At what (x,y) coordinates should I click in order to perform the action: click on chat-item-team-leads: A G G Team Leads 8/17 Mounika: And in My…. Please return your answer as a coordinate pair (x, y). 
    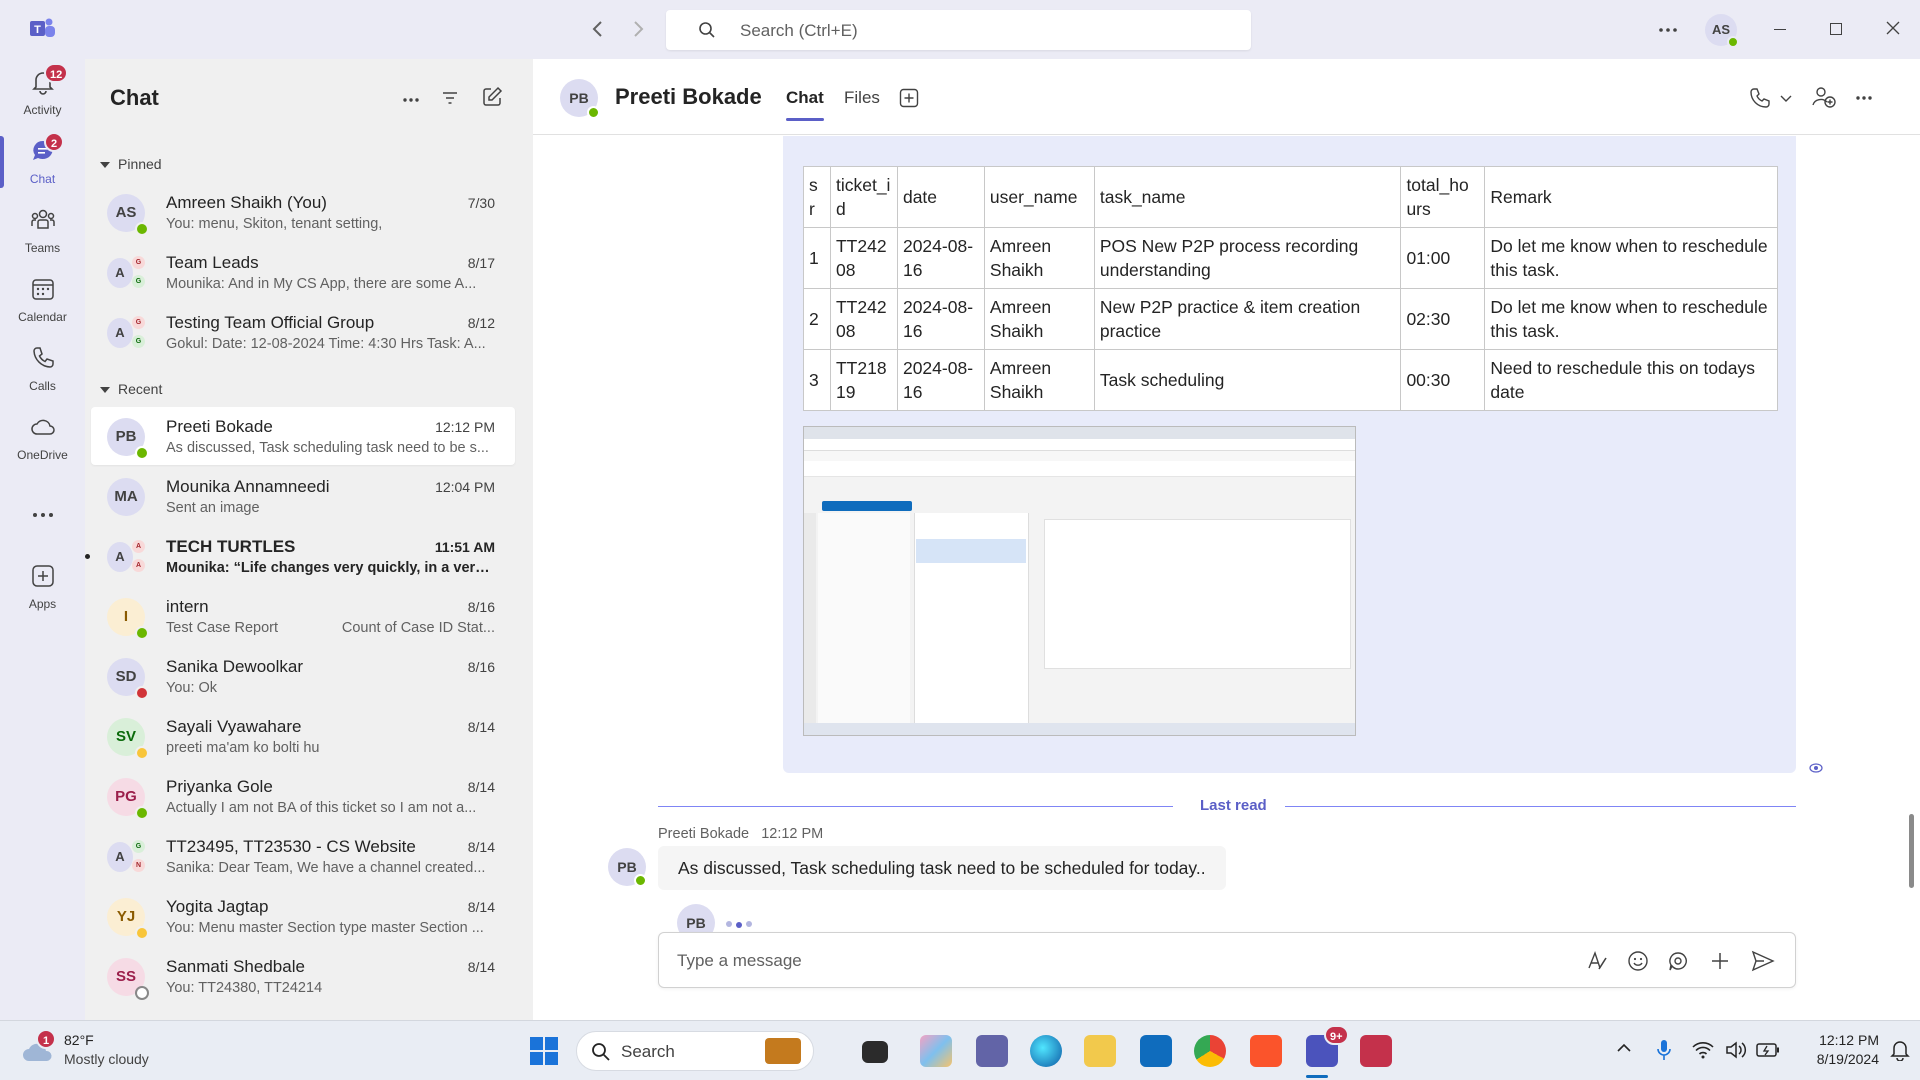
    Looking at the image, I should click on (303, 272).